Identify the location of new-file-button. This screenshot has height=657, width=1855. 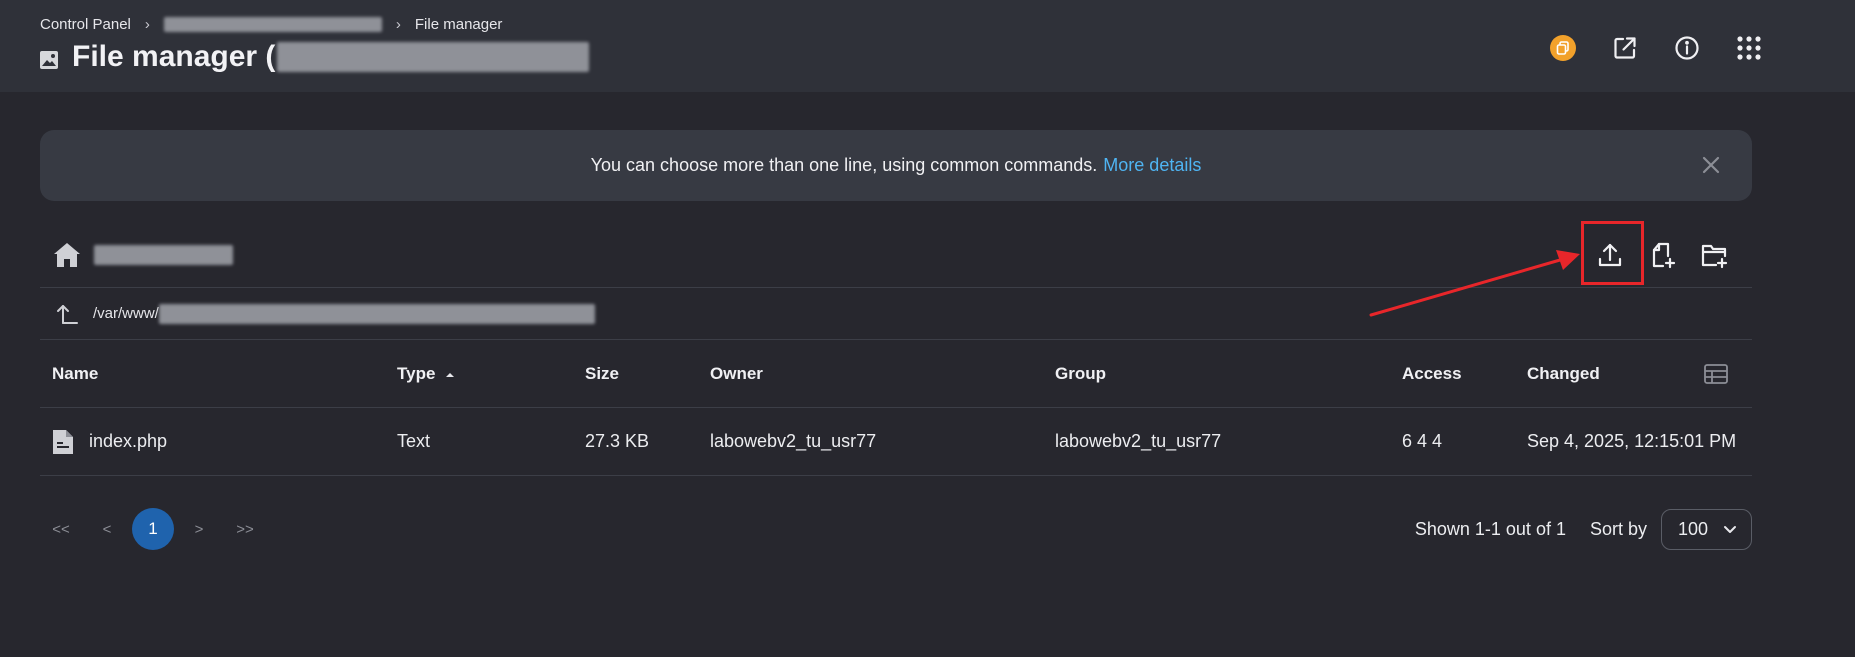
(1662, 255).